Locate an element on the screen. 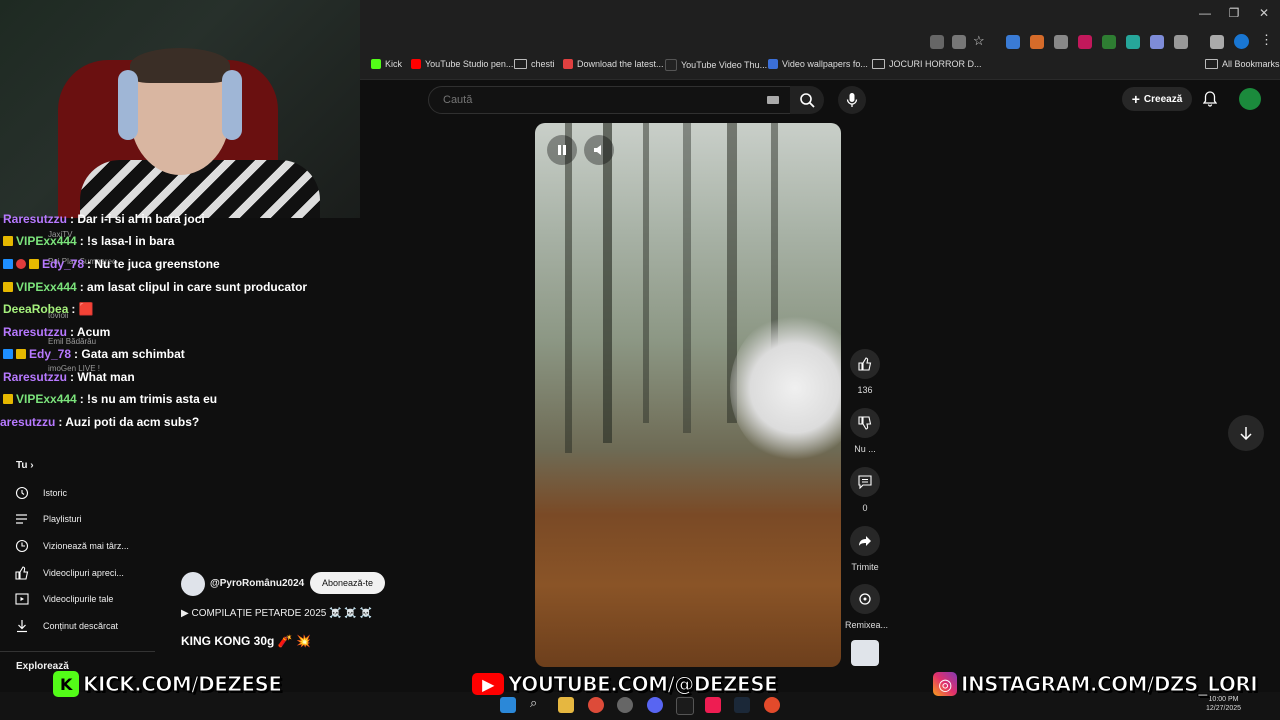 The height and width of the screenshot is (720, 1280). bookmark-folder-chesti: chesti is located at coordinates (534, 64).